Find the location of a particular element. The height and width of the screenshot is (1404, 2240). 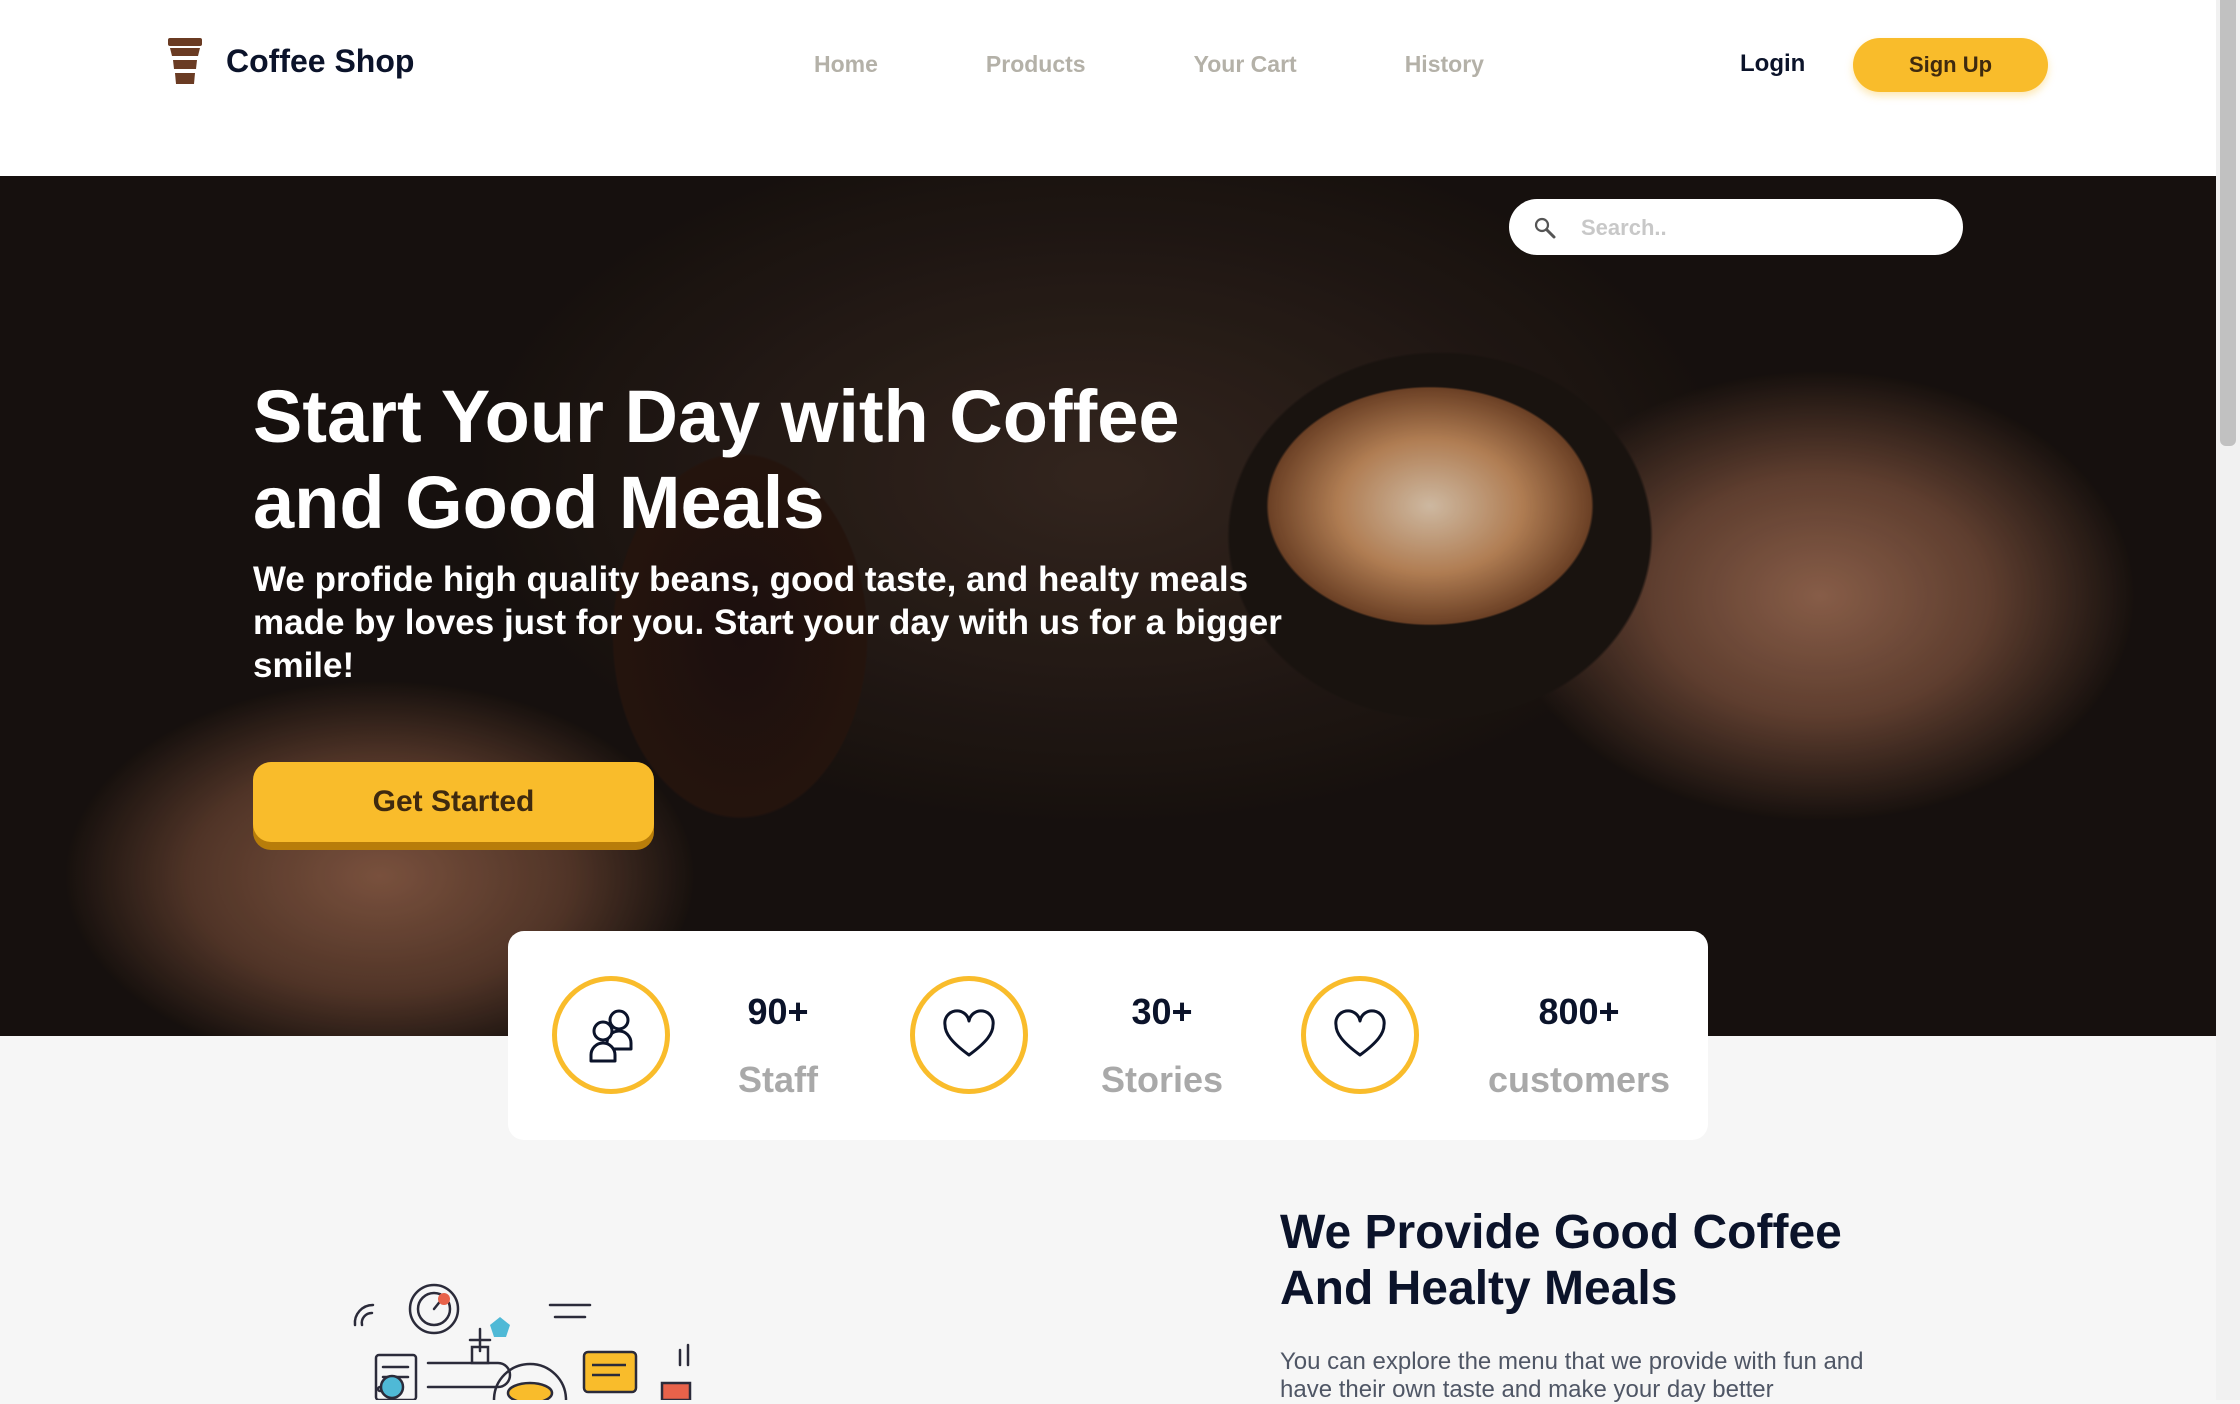

users-icon-circle is located at coordinates (611, 1035).